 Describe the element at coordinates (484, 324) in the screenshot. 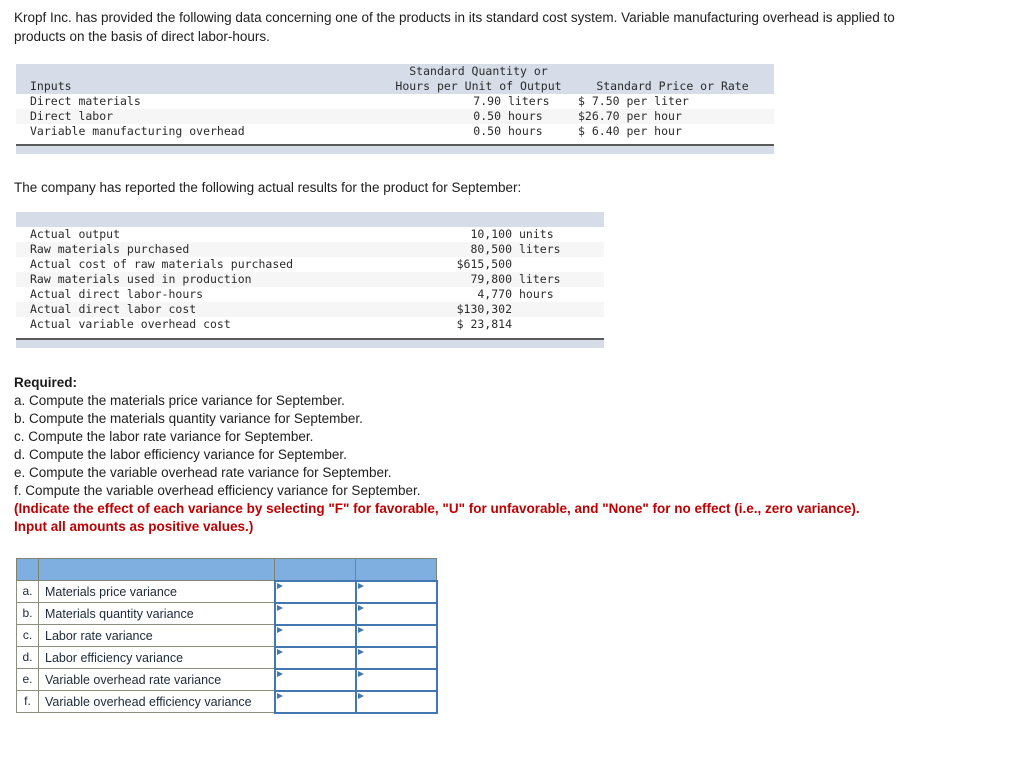

I see `result-value: $ 23,814` at that location.